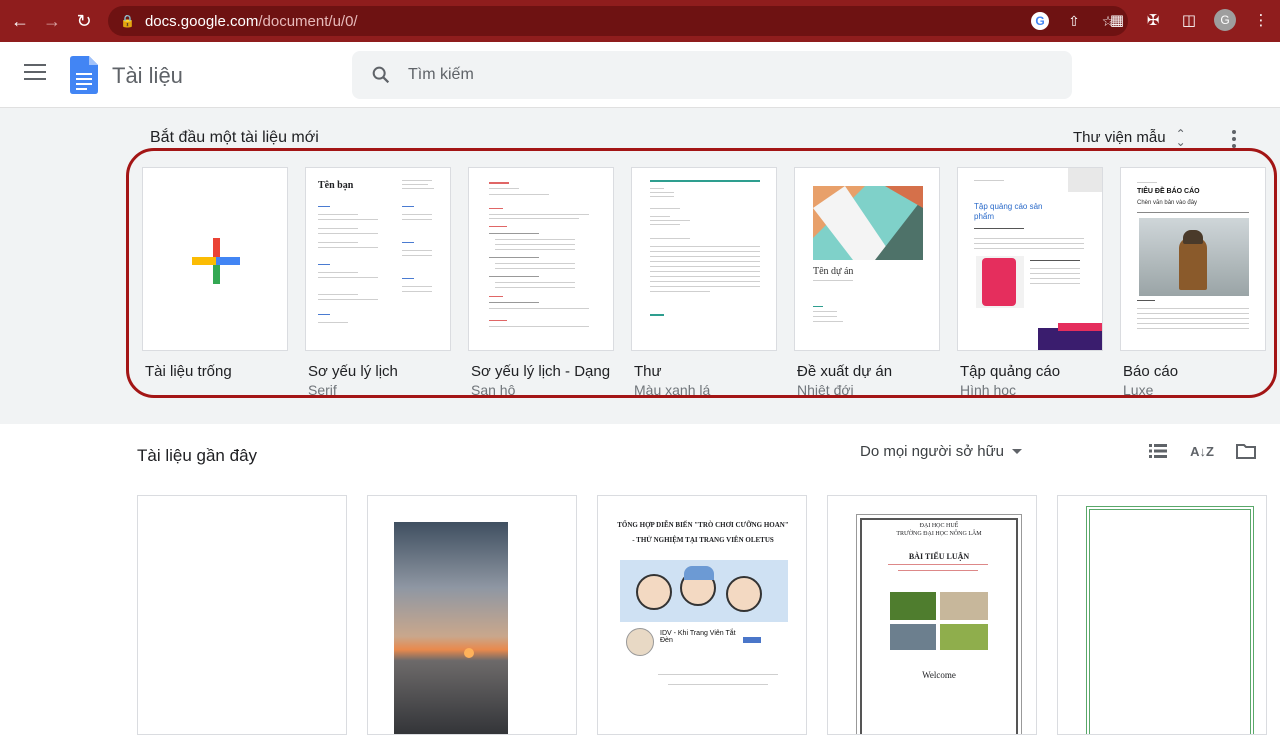 The width and height of the screenshot is (1280, 735). I want to click on page-avatar, so click(640, 642).